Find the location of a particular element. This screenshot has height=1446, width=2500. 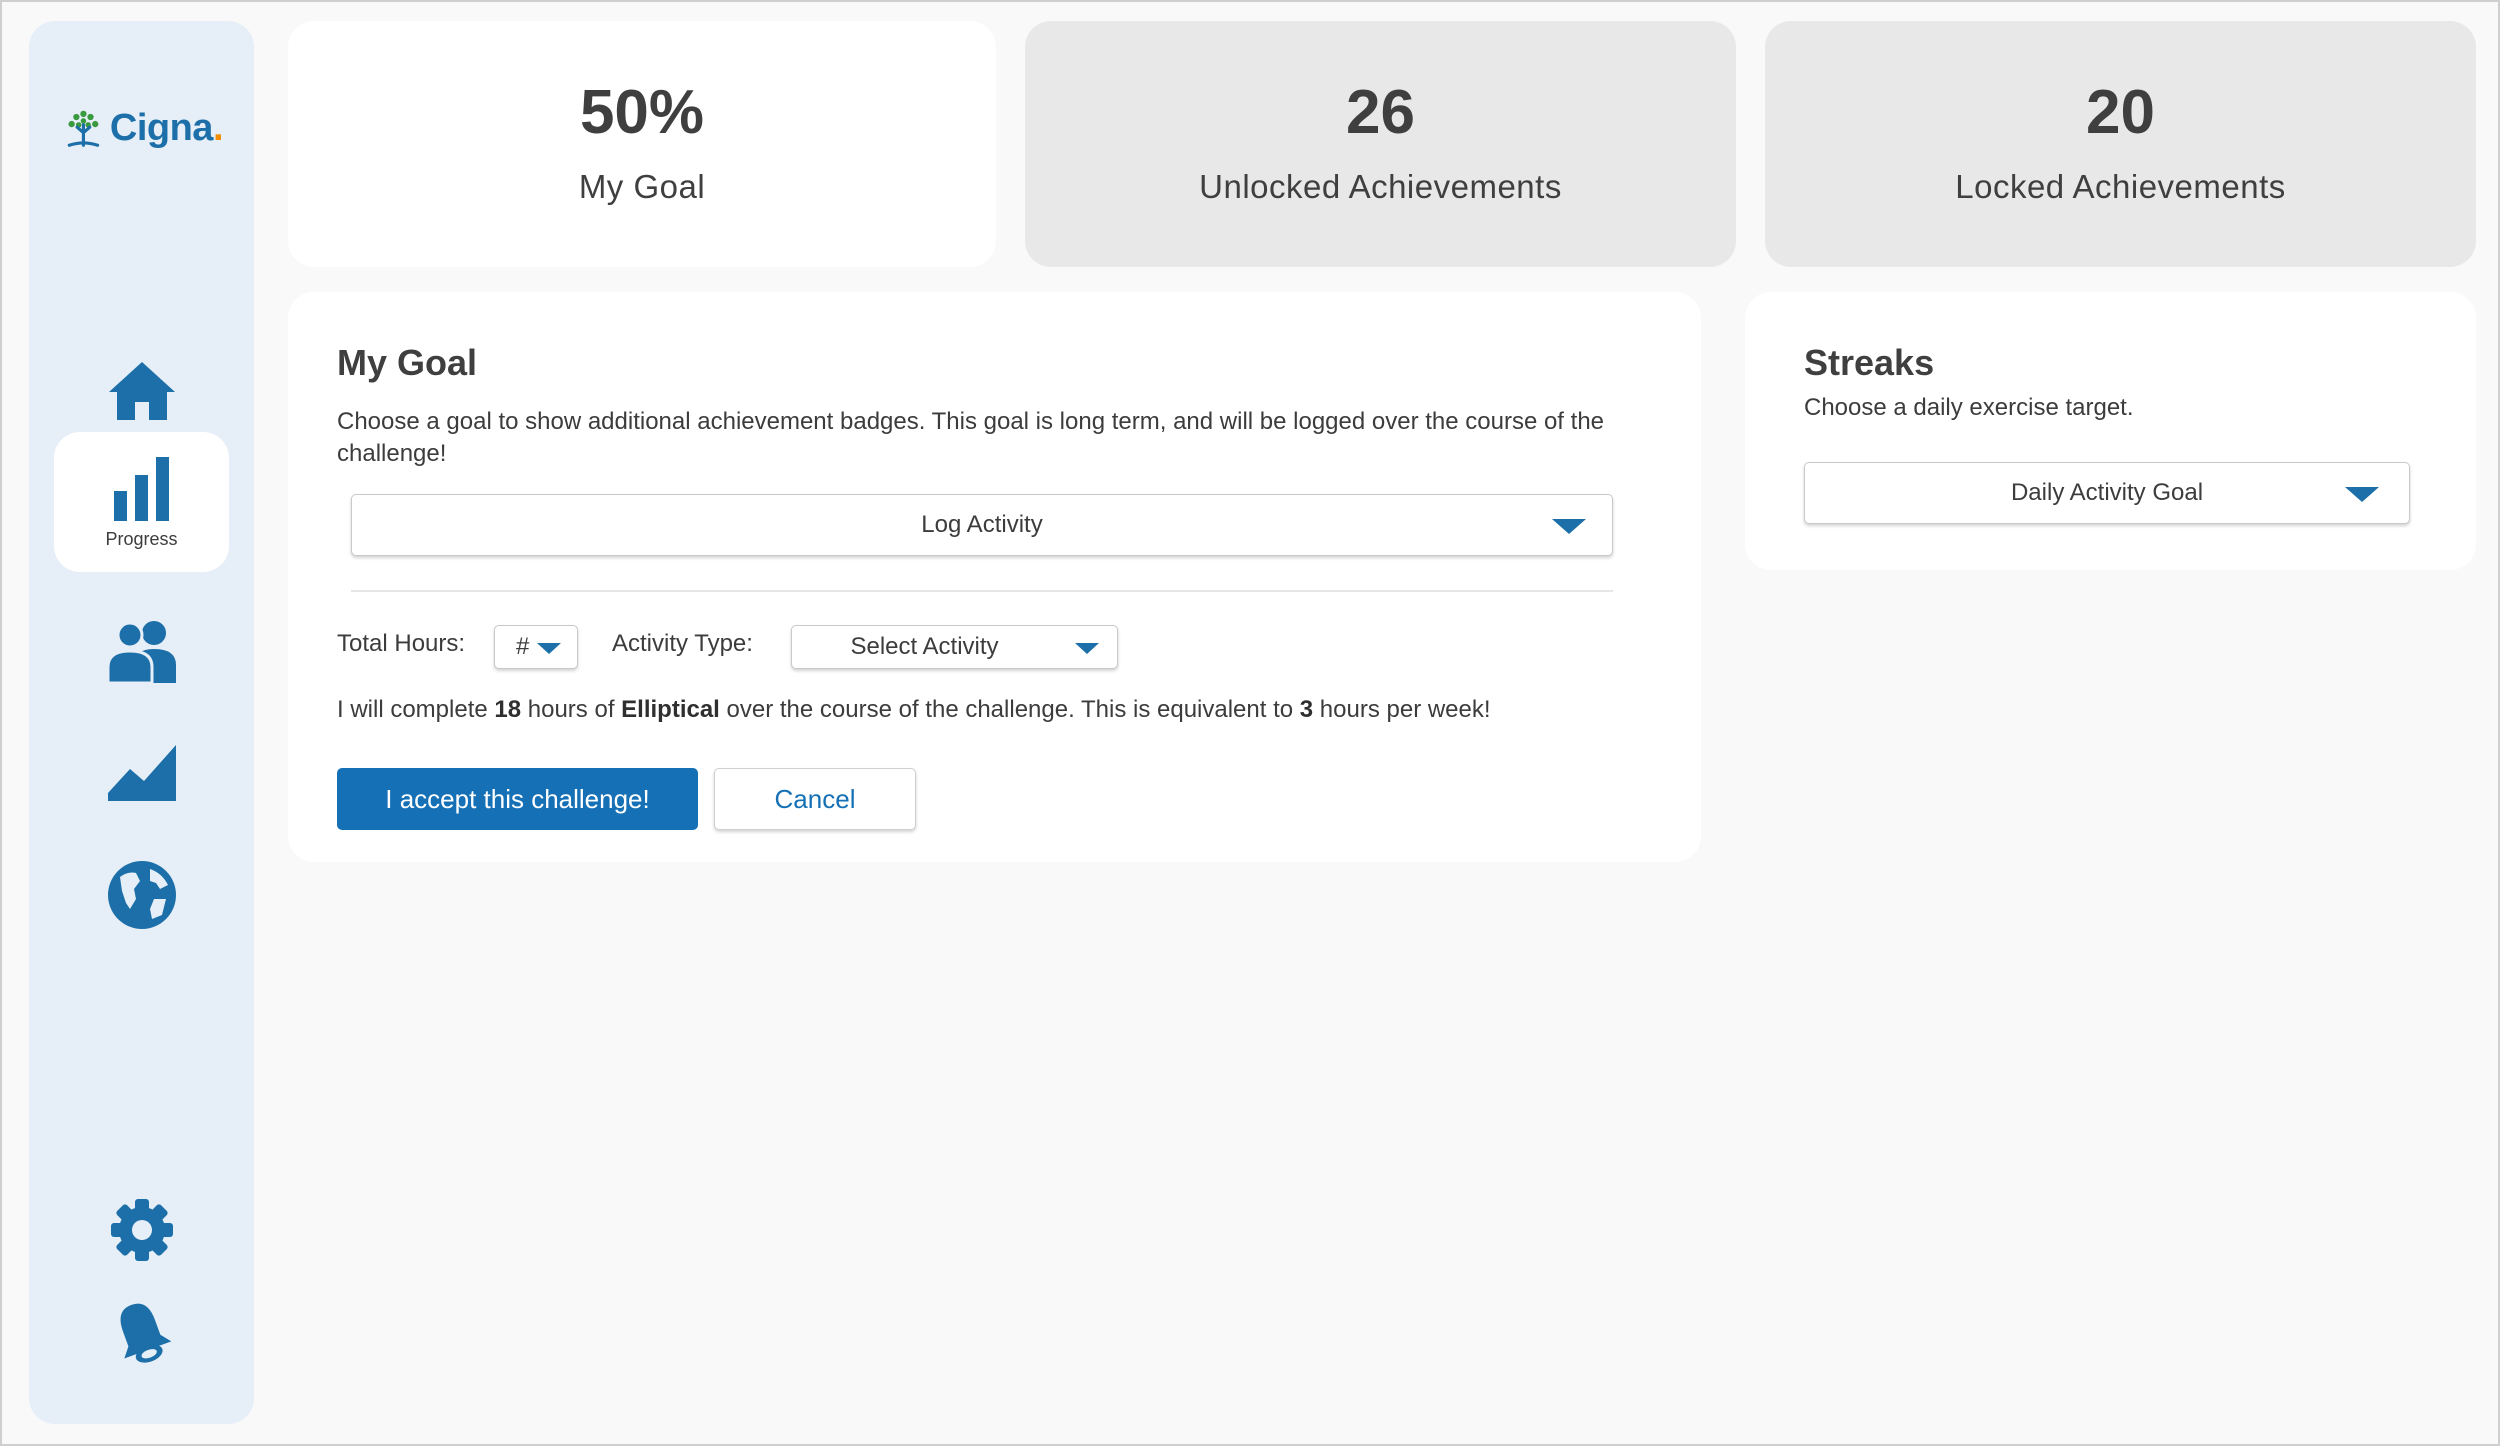

stat-caption: Locked Achievements is located at coordinates (2120, 186).